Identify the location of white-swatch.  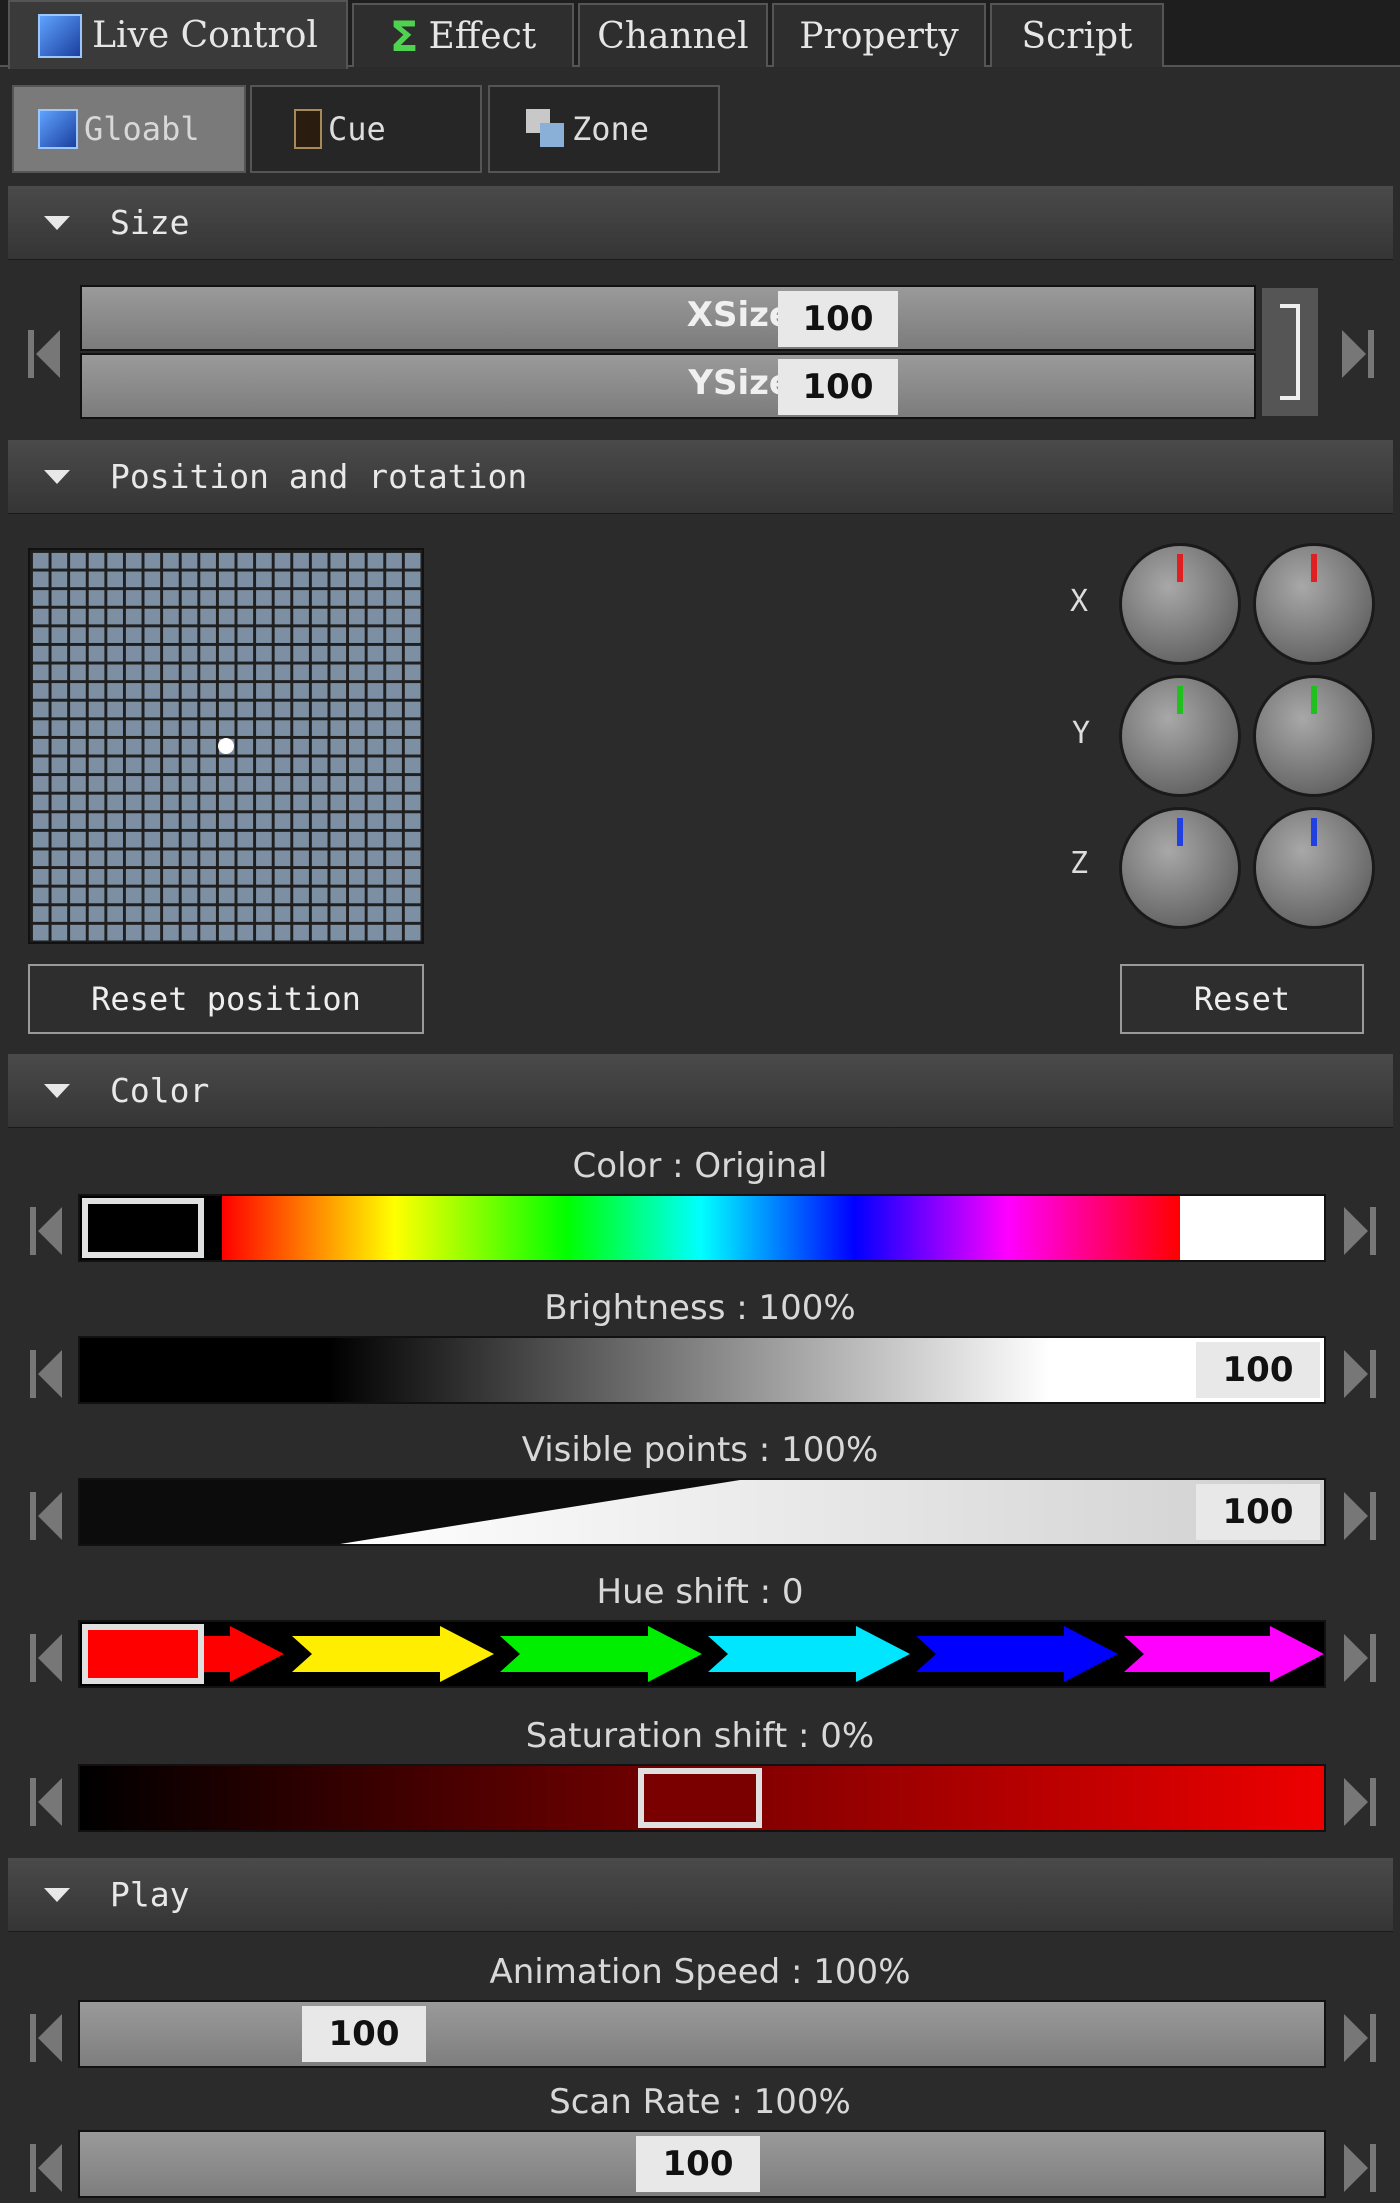
(1252, 1228).